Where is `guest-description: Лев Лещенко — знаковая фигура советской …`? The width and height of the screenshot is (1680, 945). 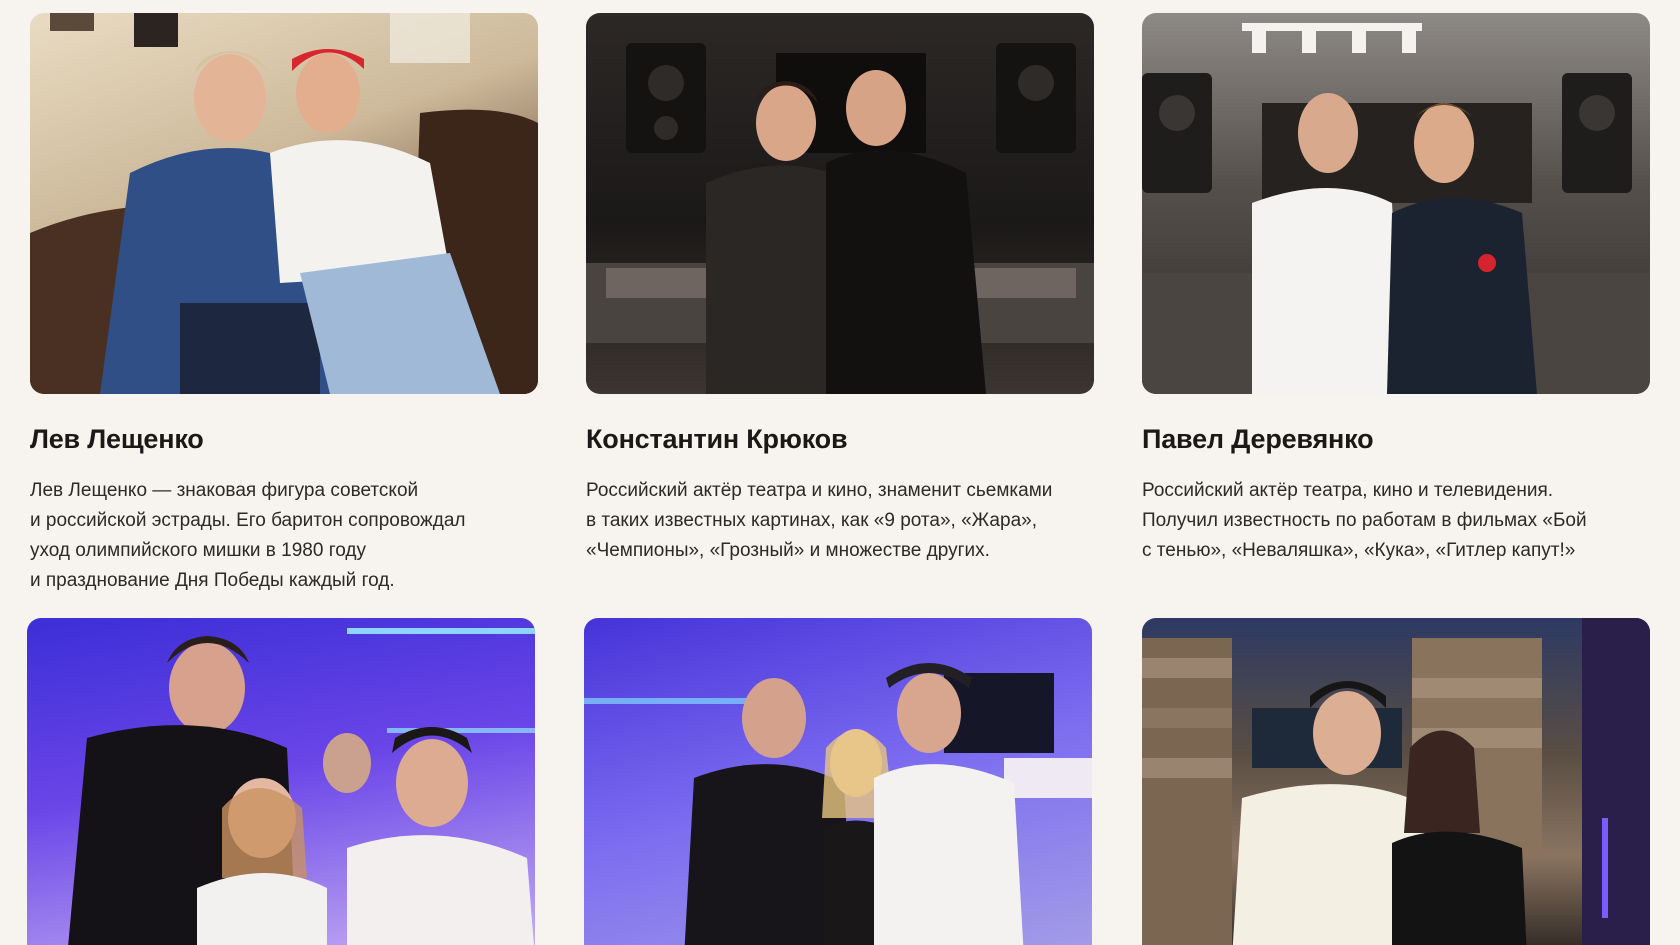
guest-description: Лев Лещенко — знаковая фигура советской … is located at coordinates (248, 535).